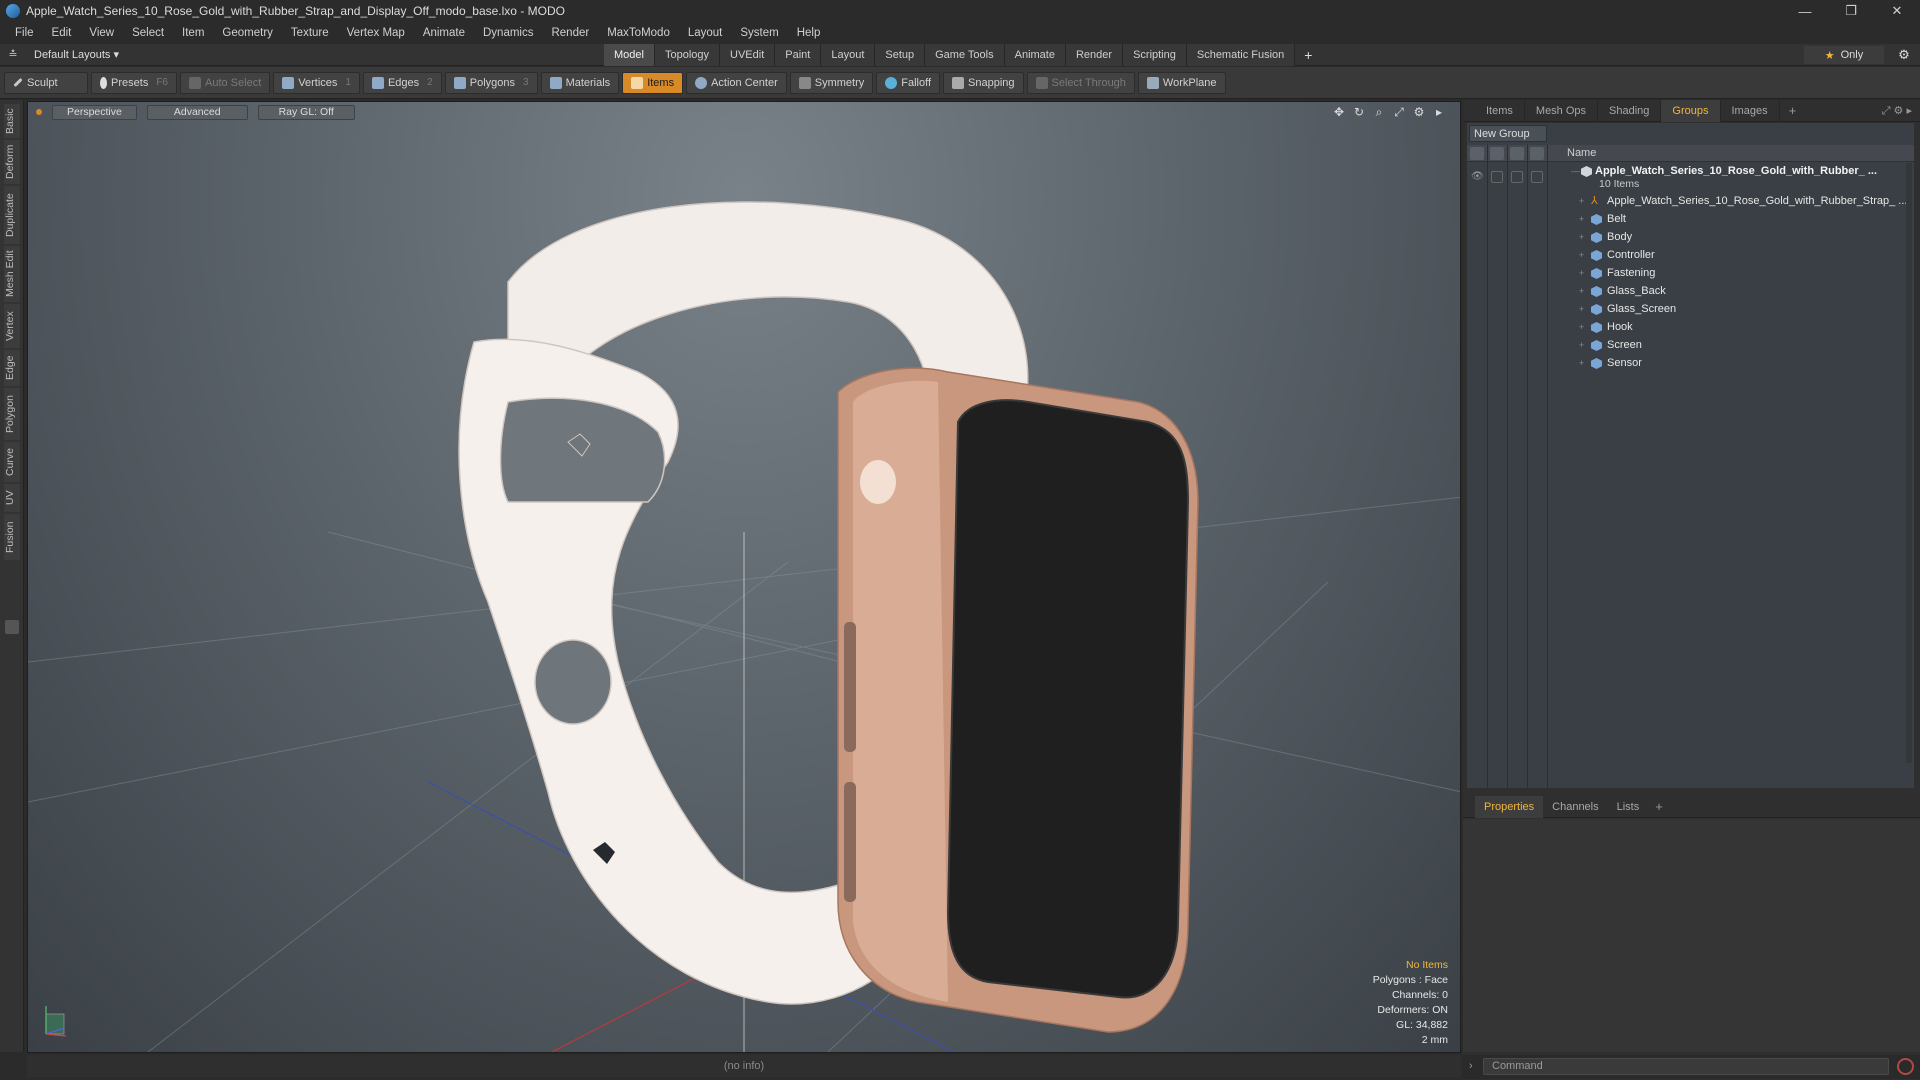 The height and width of the screenshot is (1080, 1920). I want to click on tab-scripting: Scripting, so click(1155, 55).